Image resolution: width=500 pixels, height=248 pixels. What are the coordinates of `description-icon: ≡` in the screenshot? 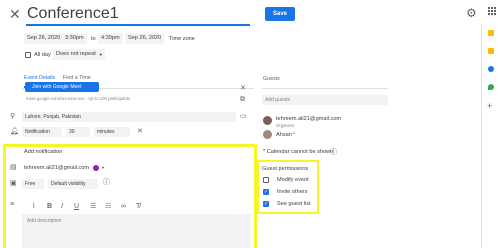 It's located at (12, 204).